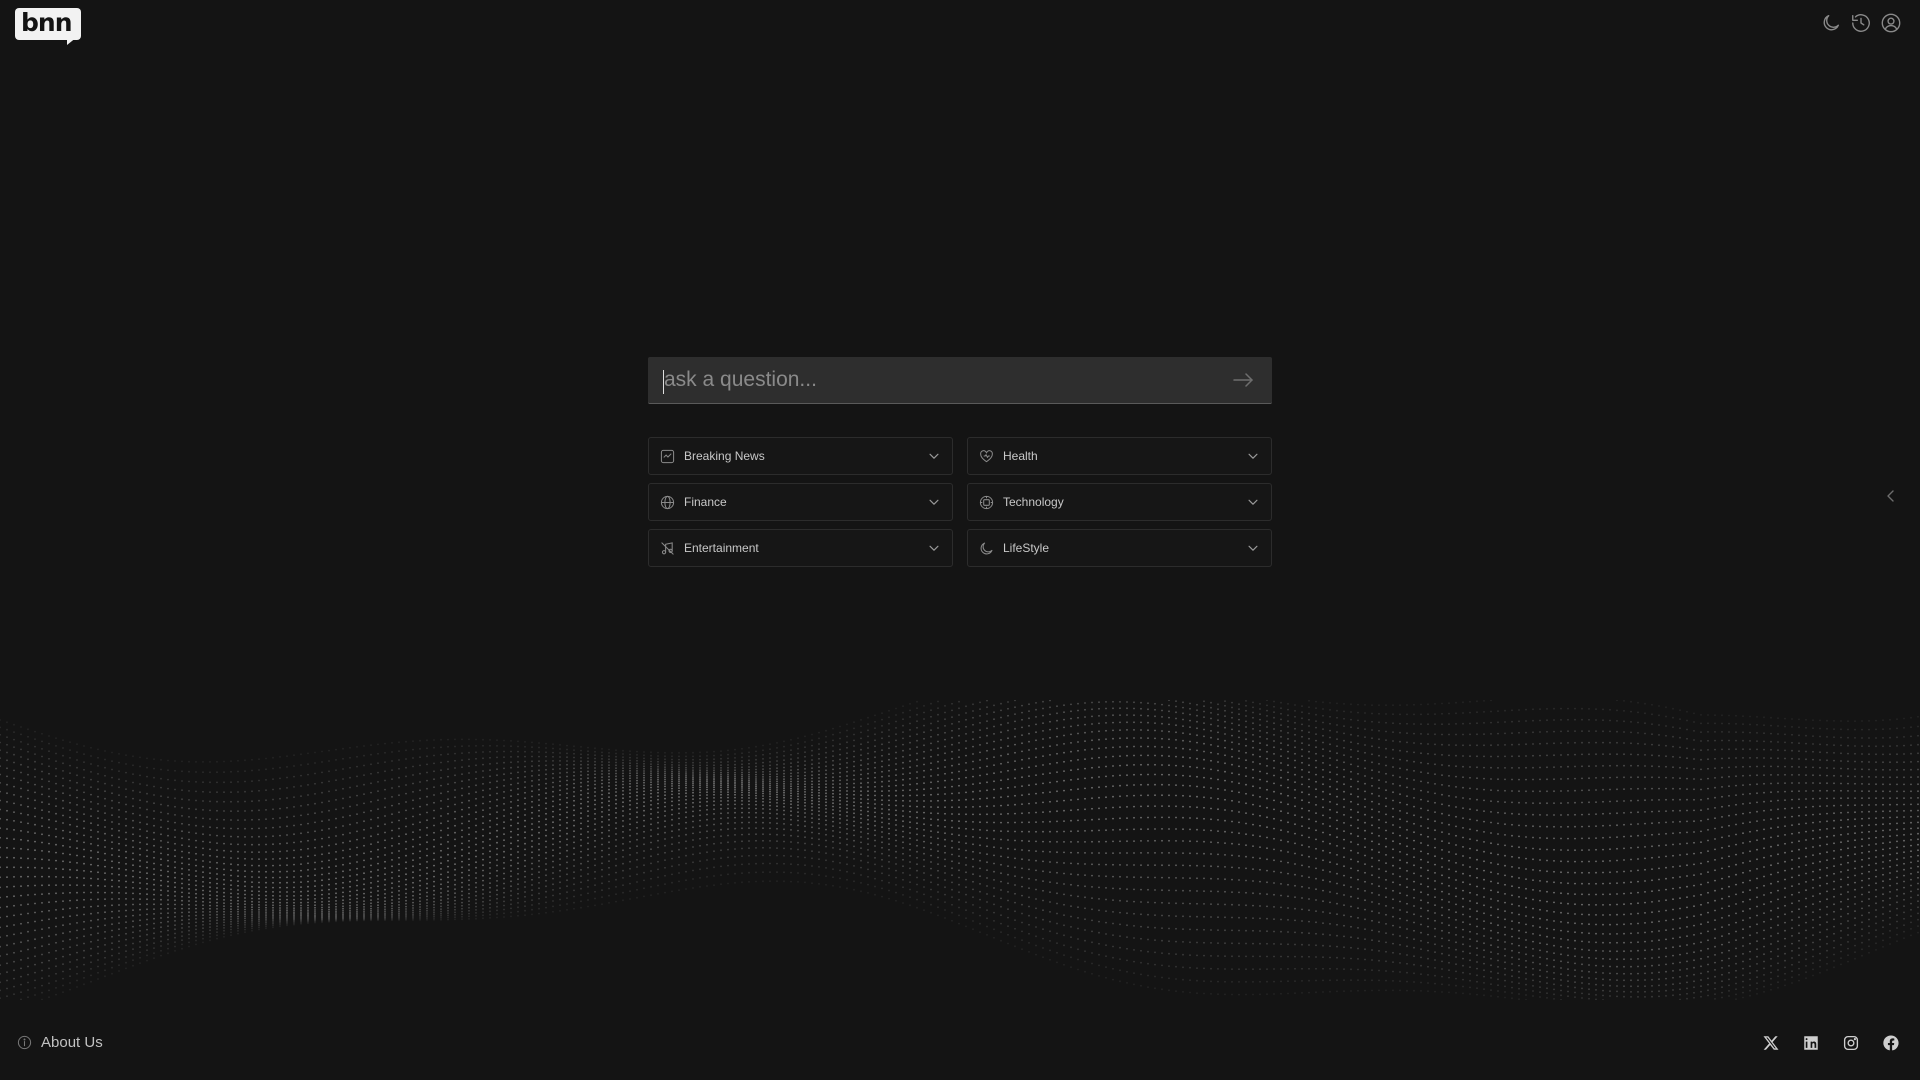 Image resolution: width=1920 pixels, height=1080 pixels. What do you see at coordinates (800, 548) in the screenshot?
I see `category-entertainment: Entertainment` at bounding box center [800, 548].